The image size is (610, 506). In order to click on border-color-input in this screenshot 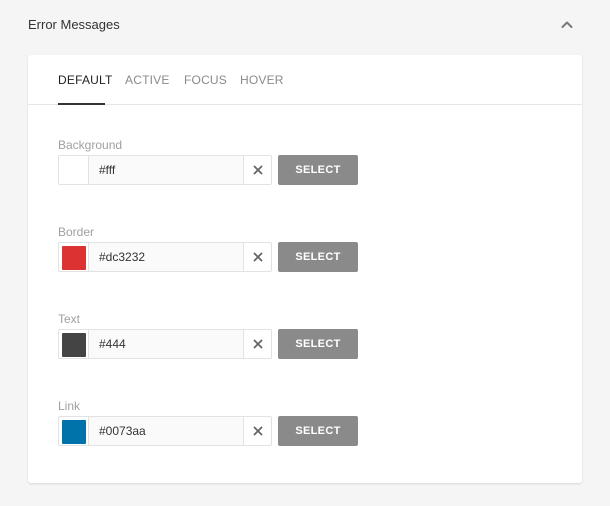, I will do `click(165, 257)`.